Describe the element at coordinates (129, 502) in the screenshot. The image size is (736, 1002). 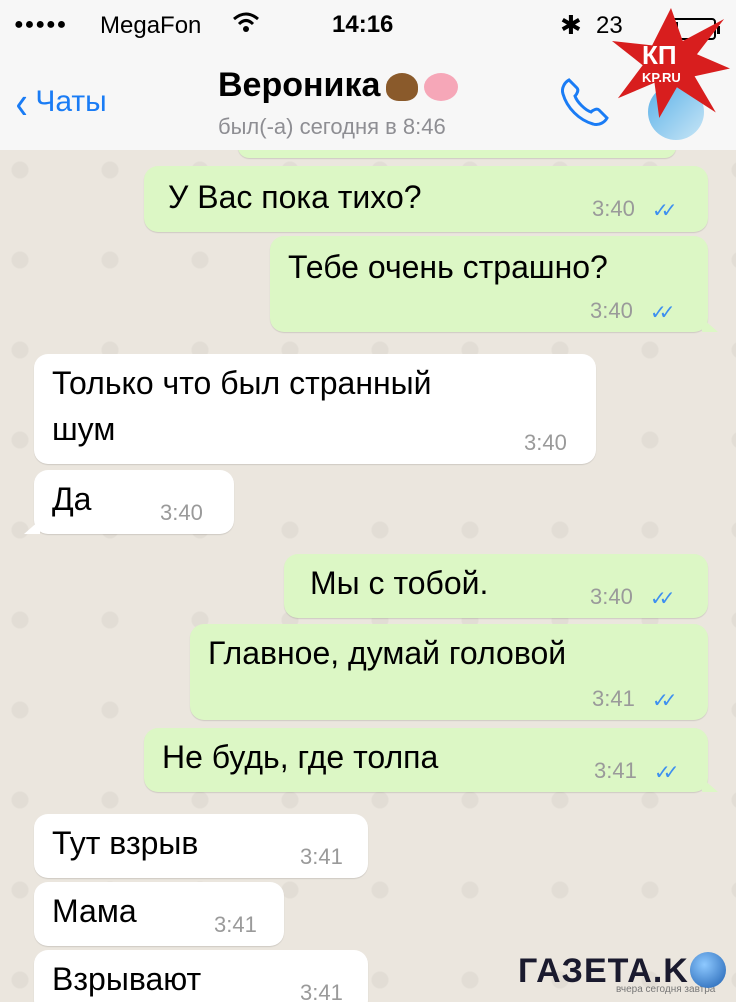
I see `message-bubble-incoming: Да 3:40` at that location.